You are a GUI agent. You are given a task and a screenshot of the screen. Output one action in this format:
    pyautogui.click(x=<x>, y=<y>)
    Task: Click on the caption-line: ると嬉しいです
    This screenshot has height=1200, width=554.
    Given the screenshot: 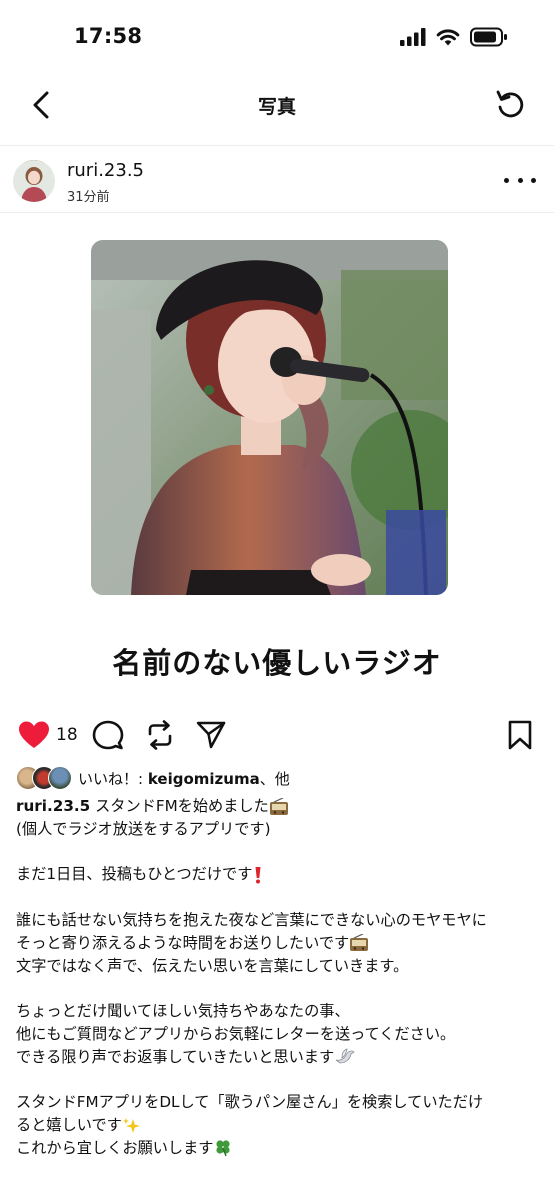 What is the action you would take?
    pyautogui.click(x=69, y=1125)
    